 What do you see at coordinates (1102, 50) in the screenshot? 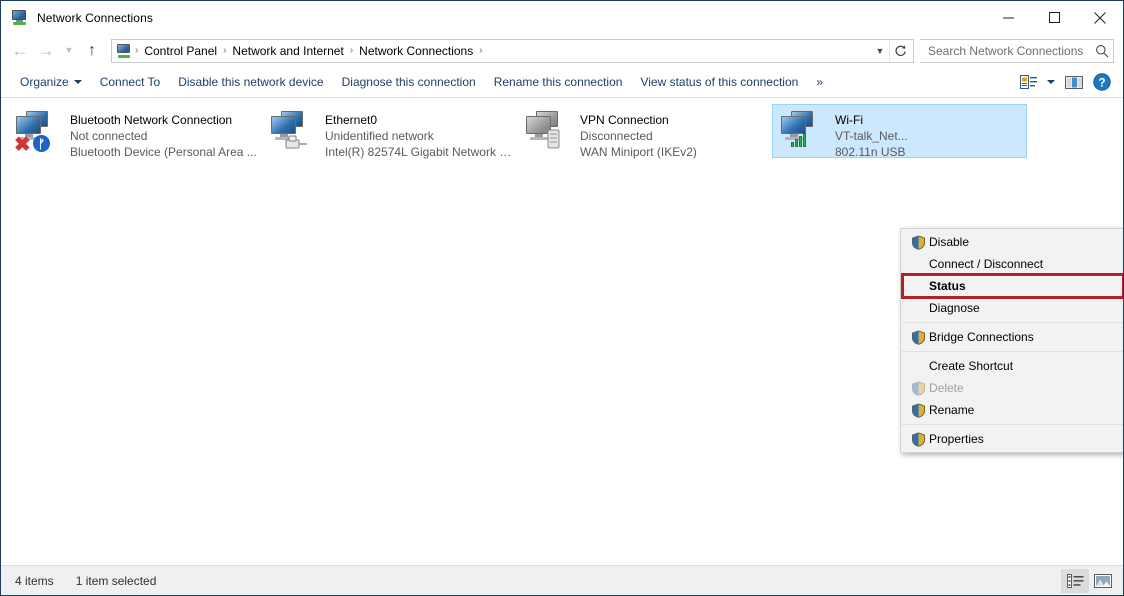
I see `search-icon` at bounding box center [1102, 50].